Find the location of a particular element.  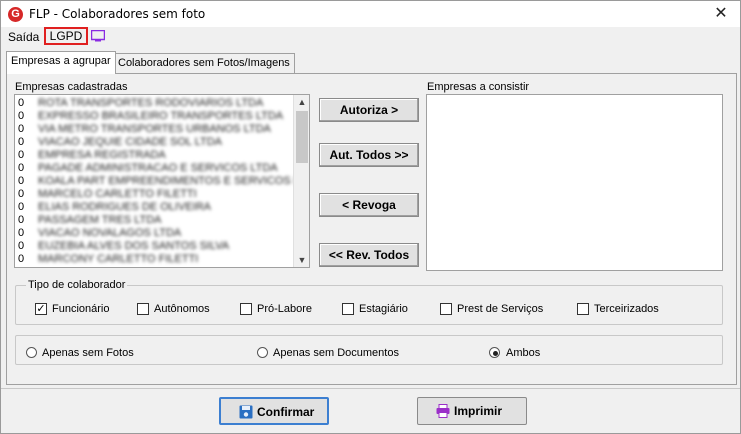

radio-selected-dot is located at coordinates (495, 353).